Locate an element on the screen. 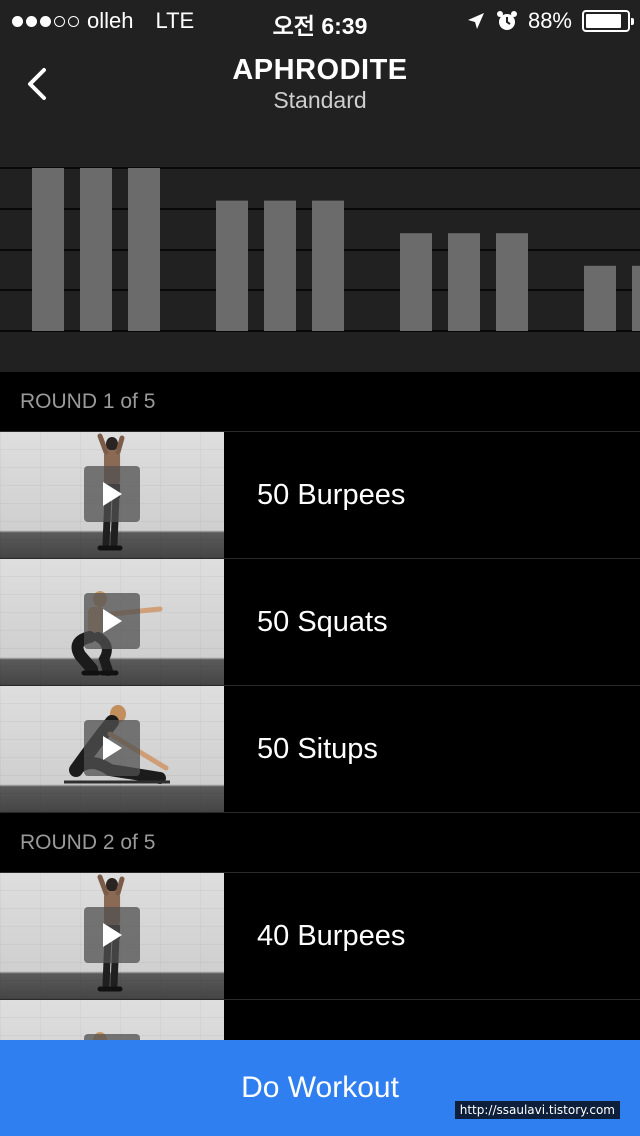 The image size is (640, 1136). exercise-label: 50 Burpees is located at coordinates (331, 495).